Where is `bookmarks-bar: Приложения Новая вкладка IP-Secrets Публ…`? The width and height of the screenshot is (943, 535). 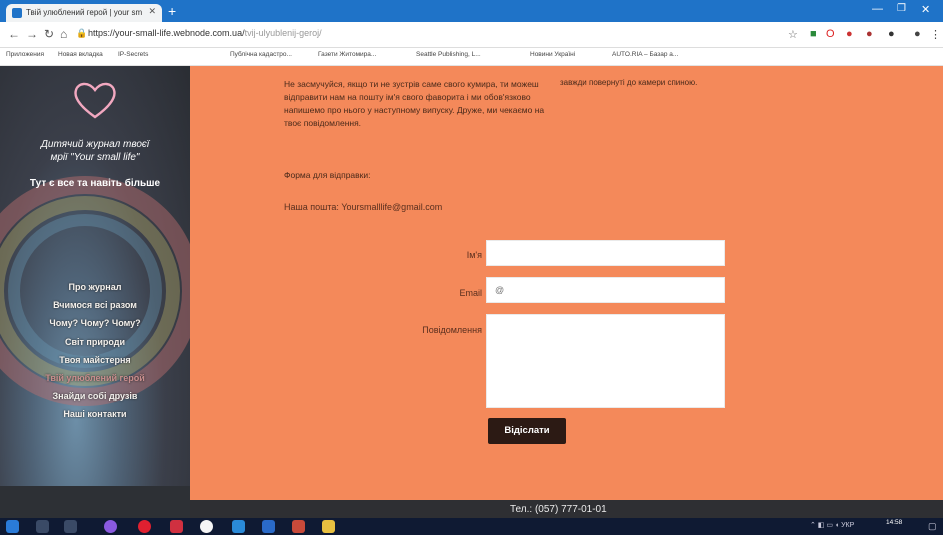
bookmarks-bar: Приложения Новая вкладка IP-Secrets Публ… is located at coordinates (471, 57).